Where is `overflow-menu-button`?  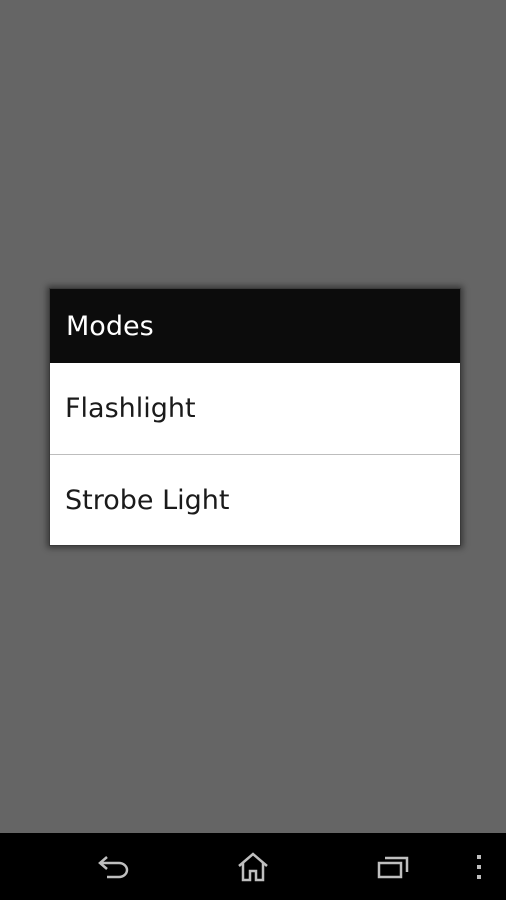 overflow-menu-button is located at coordinates (475, 866).